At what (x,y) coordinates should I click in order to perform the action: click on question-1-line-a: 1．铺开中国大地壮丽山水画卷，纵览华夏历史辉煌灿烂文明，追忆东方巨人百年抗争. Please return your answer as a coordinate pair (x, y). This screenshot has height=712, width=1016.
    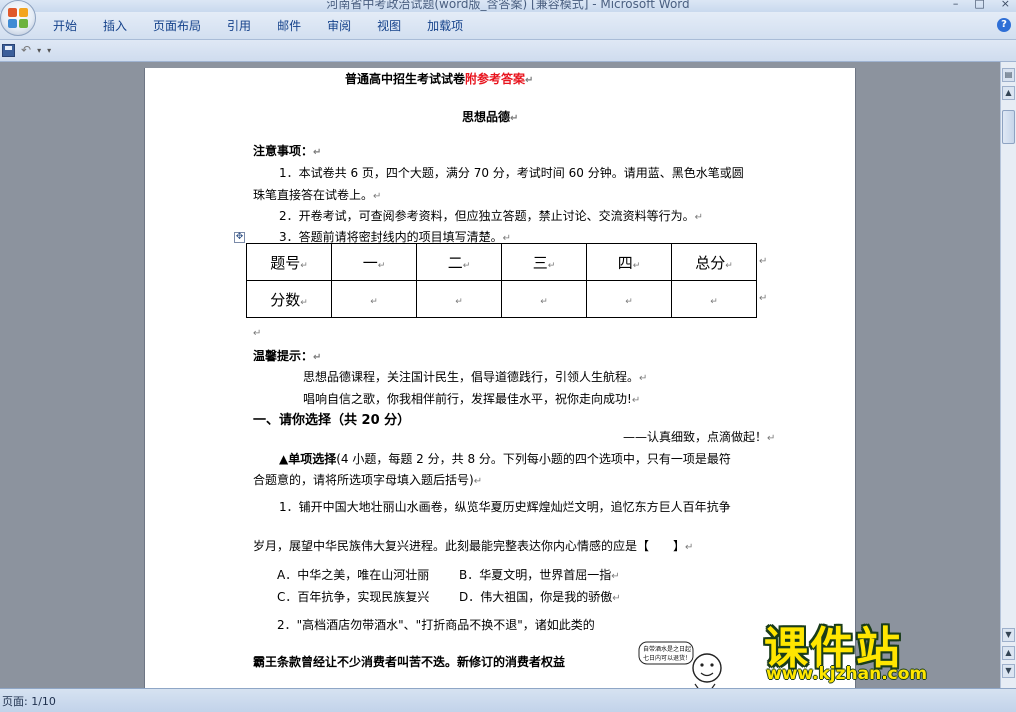
    Looking at the image, I should click on (505, 507).